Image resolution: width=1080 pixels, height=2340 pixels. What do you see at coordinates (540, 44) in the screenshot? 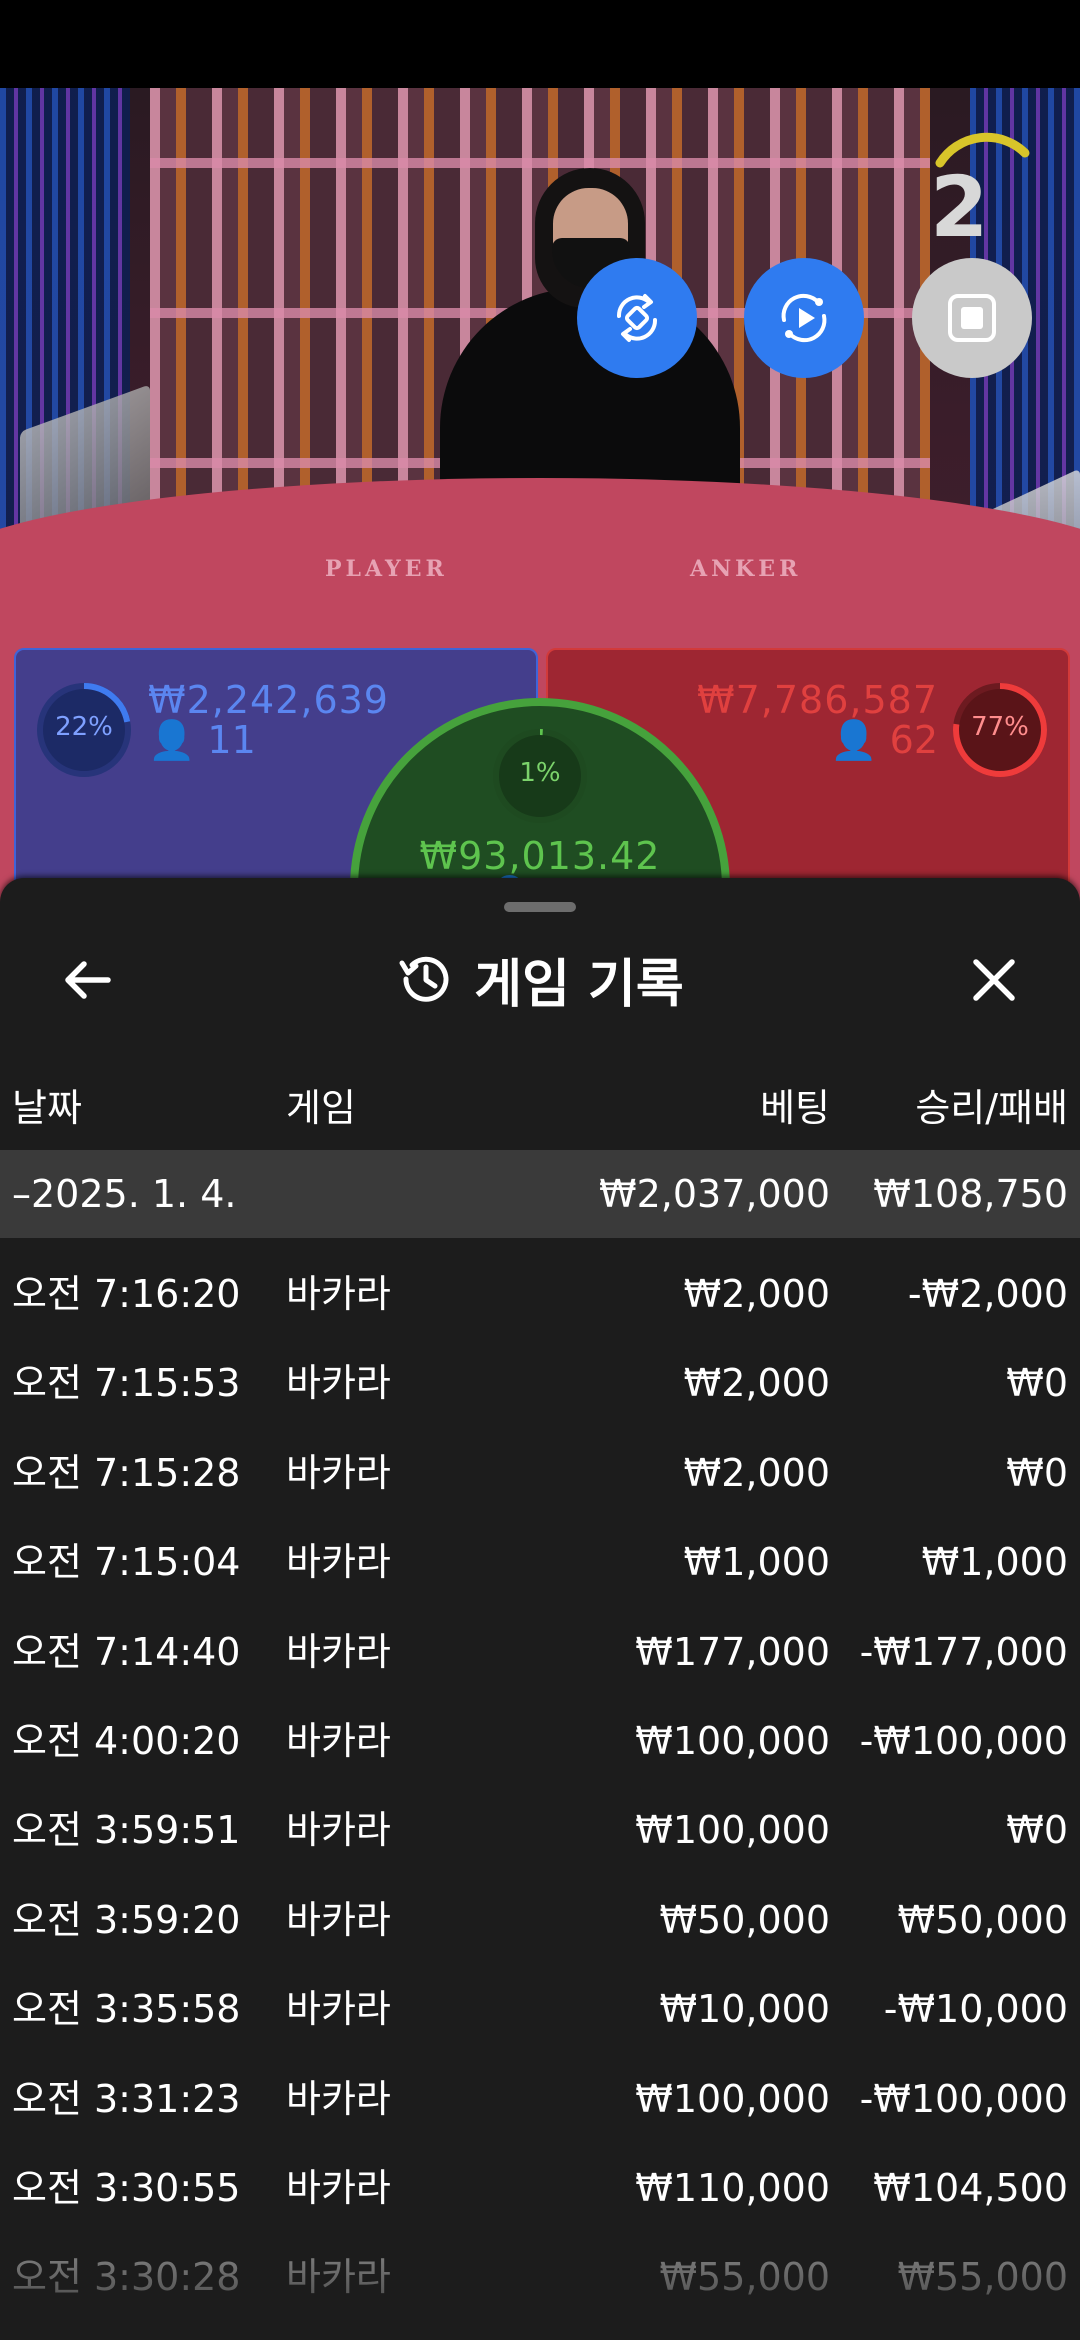
I see `status-bar` at bounding box center [540, 44].